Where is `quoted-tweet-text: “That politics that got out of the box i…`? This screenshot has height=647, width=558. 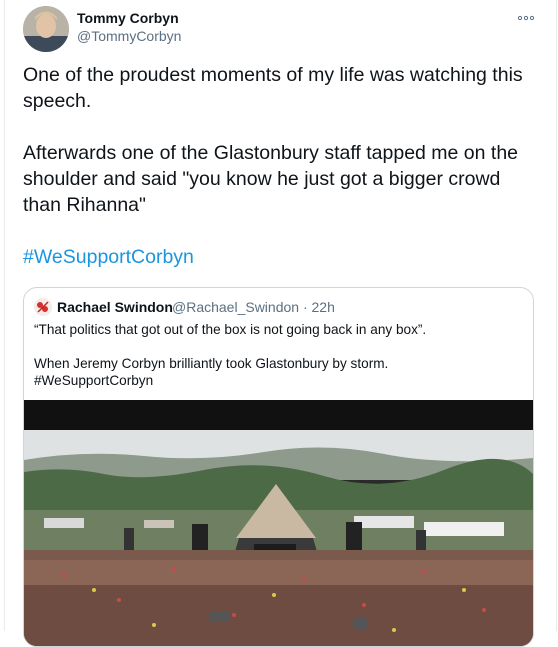 quoted-tweet-text: “That politics that got out of the box i… is located at coordinates (279, 355).